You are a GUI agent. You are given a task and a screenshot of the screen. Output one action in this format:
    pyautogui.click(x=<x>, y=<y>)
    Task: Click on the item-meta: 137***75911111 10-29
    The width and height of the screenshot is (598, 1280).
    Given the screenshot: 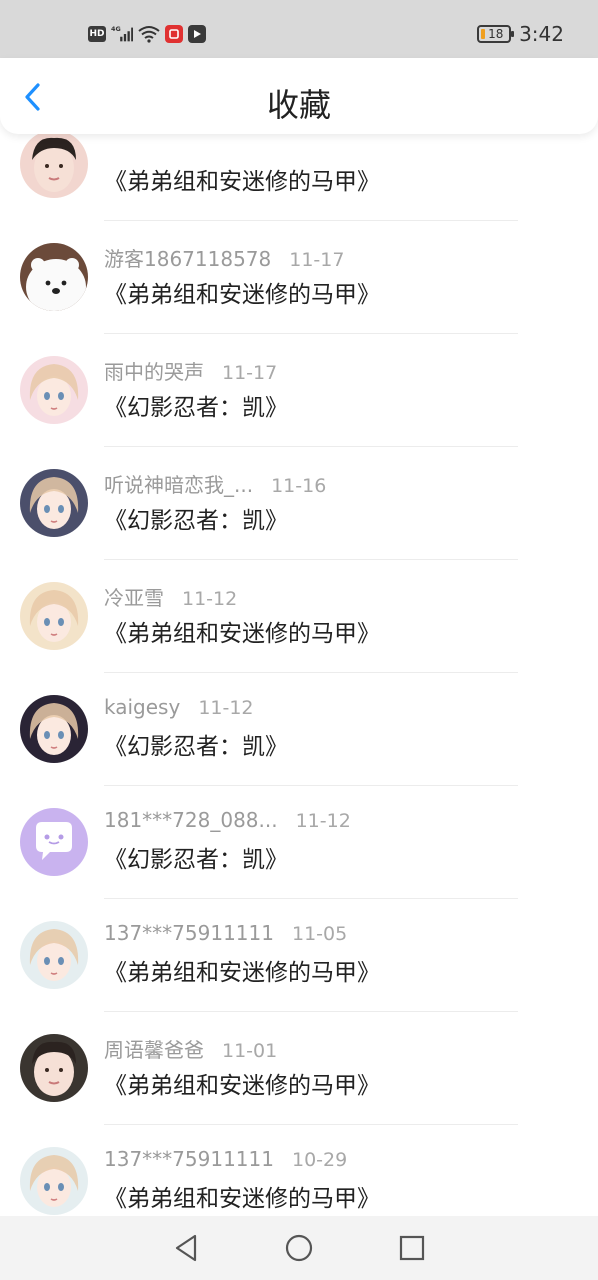 What is the action you would take?
    pyautogui.click(x=225, y=1159)
    